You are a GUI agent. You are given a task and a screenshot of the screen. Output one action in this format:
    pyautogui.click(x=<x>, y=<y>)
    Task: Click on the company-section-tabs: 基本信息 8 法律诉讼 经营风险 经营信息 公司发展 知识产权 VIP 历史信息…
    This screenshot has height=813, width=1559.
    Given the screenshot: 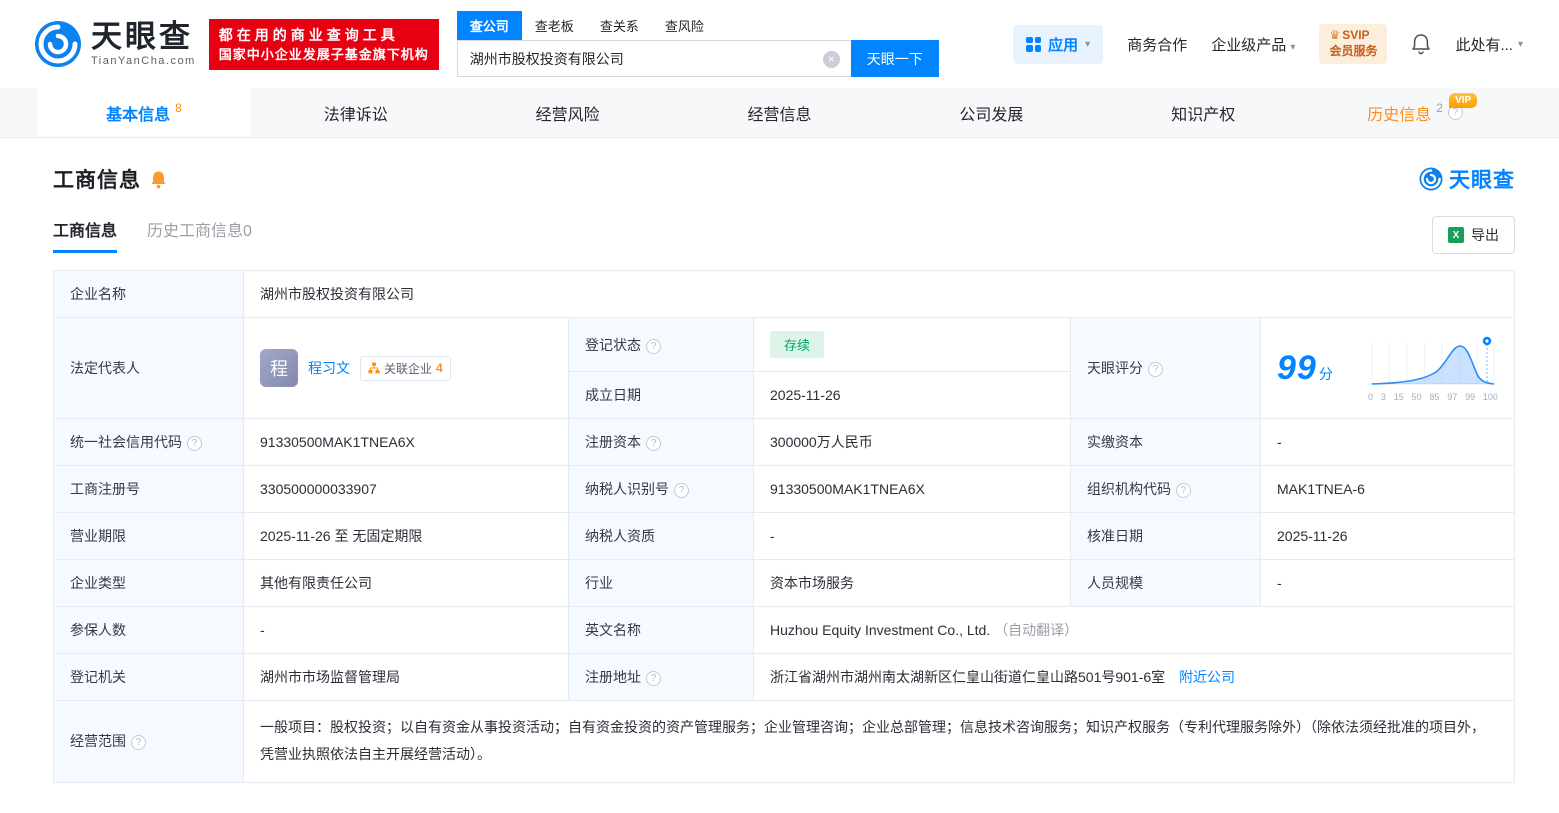 What is the action you would take?
    pyautogui.click(x=779, y=113)
    